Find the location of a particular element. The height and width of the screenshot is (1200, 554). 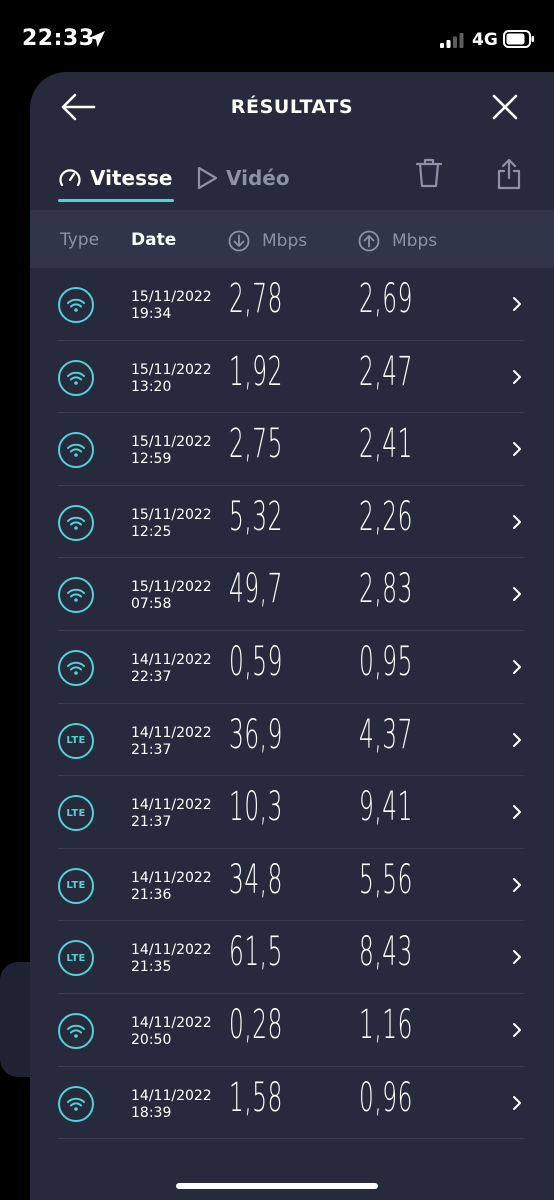

location-arrow-icon is located at coordinates (97, 39).